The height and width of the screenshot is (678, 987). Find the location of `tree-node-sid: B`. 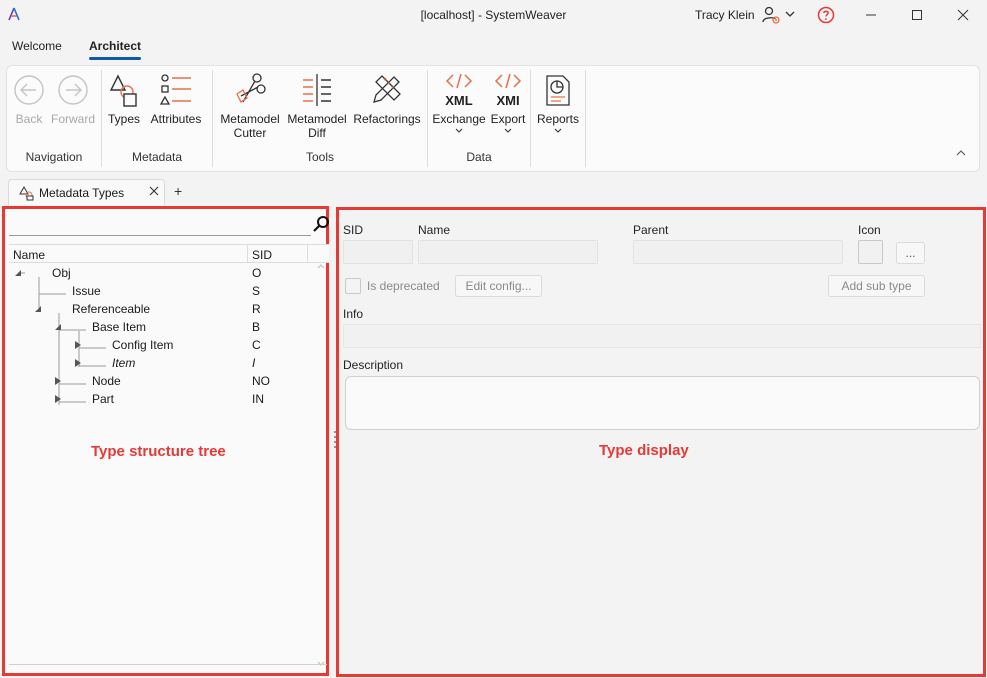

tree-node-sid: B is located at coordinates (256, 327).